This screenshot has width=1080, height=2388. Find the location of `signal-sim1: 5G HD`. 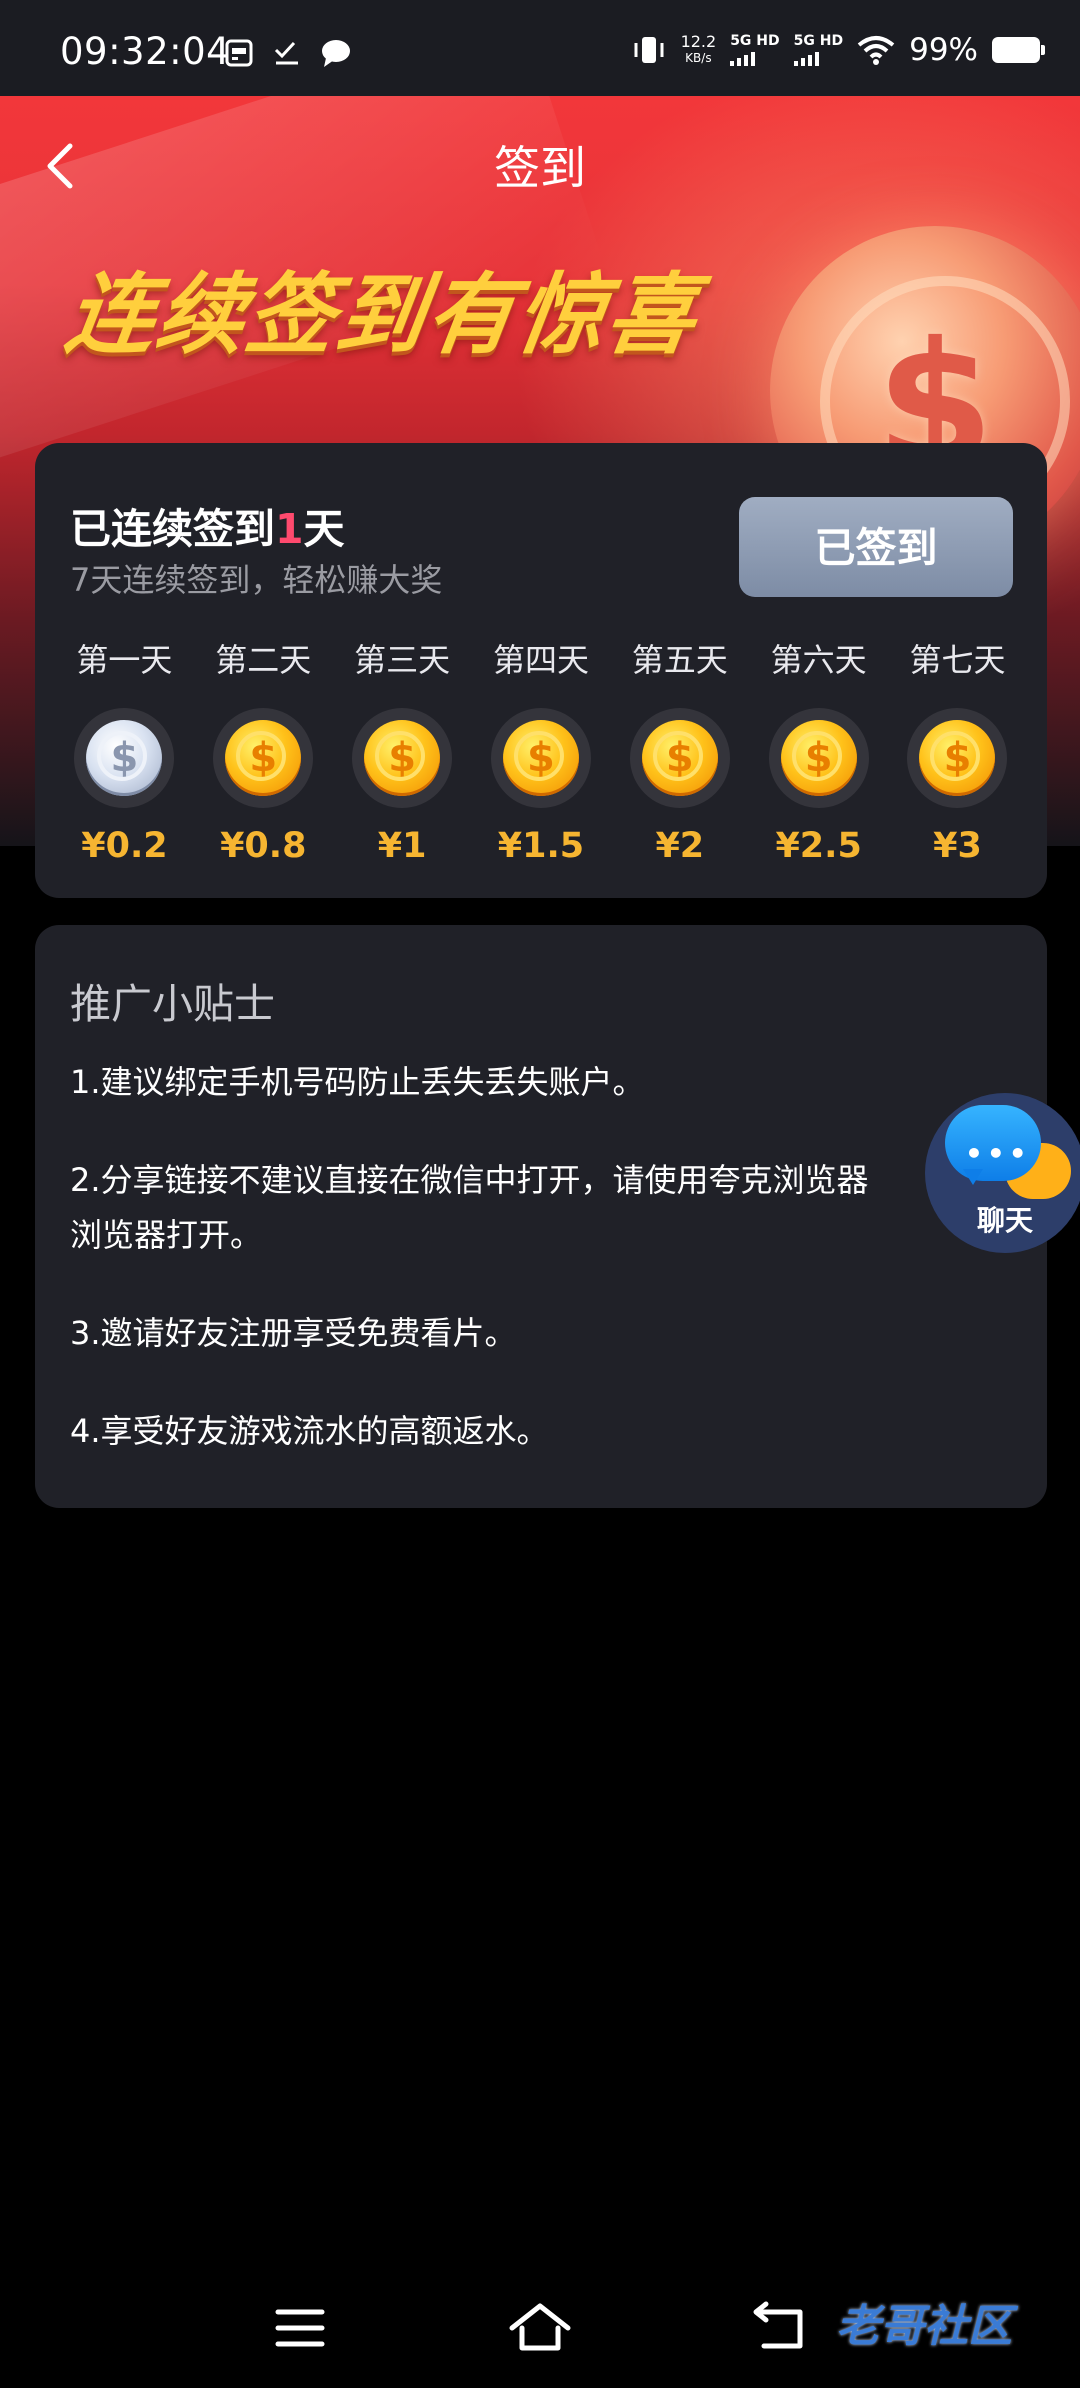

signal-sim1: 5G HD is located at coordinates (755, 49).